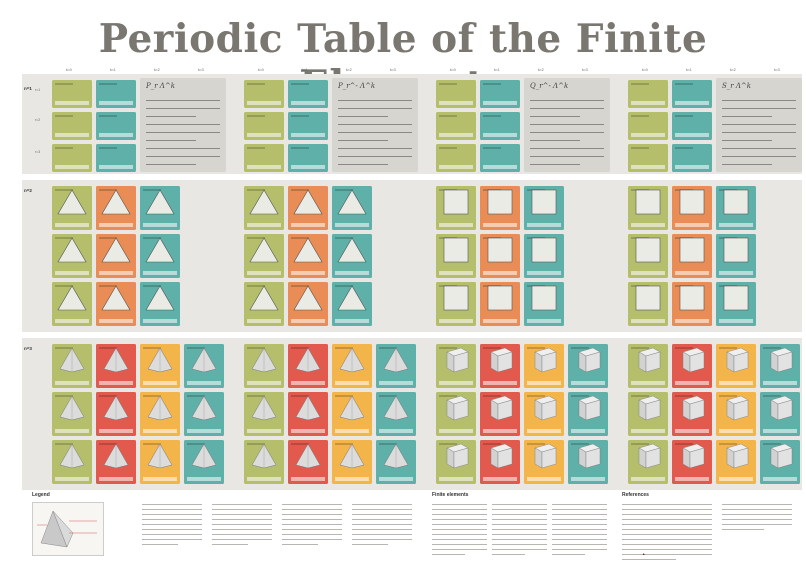  What do you see at coordinates (201, 70) in the screenshot?
I see `column-header: k=3` at bounding box center [201, 70].